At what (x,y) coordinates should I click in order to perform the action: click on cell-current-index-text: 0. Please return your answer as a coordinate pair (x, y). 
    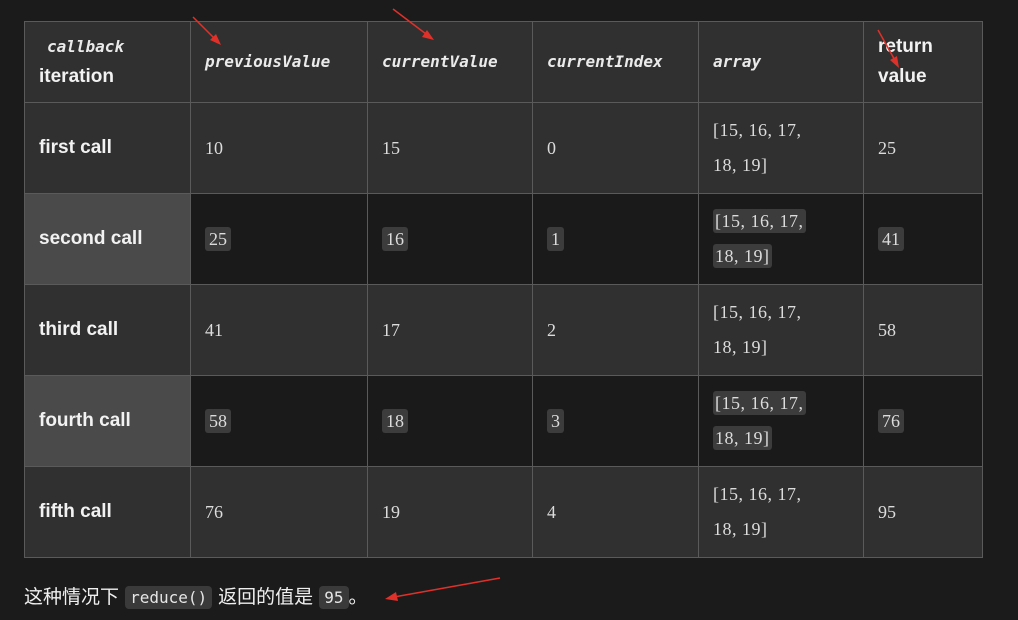
    Looking at the image, I should click on (551, 147).